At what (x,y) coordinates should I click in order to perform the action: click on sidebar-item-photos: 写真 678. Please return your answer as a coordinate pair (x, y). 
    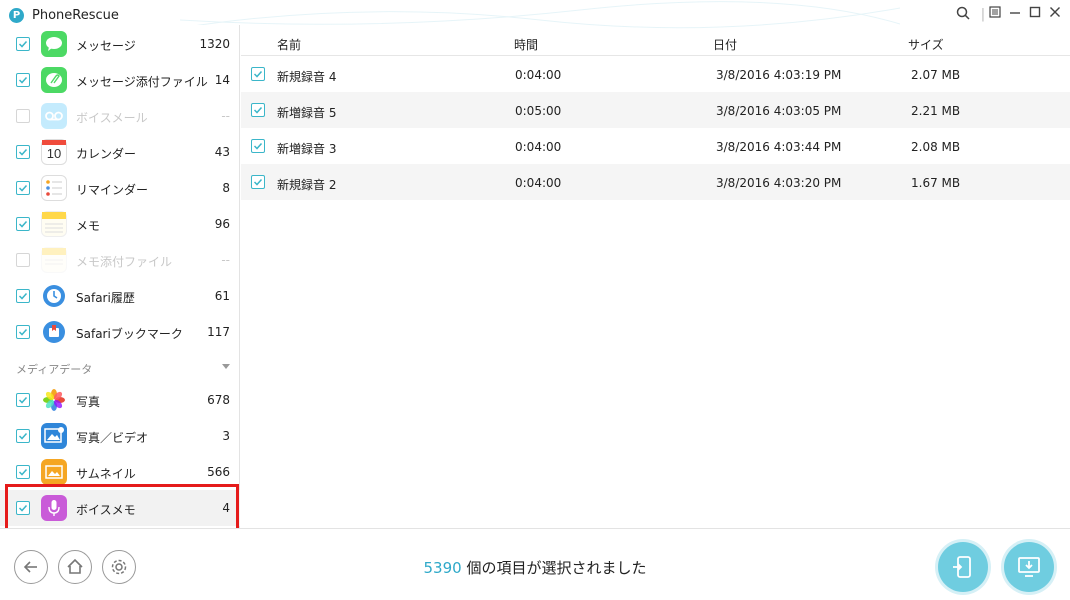
    Looking at the image, I should click on (120, 400).